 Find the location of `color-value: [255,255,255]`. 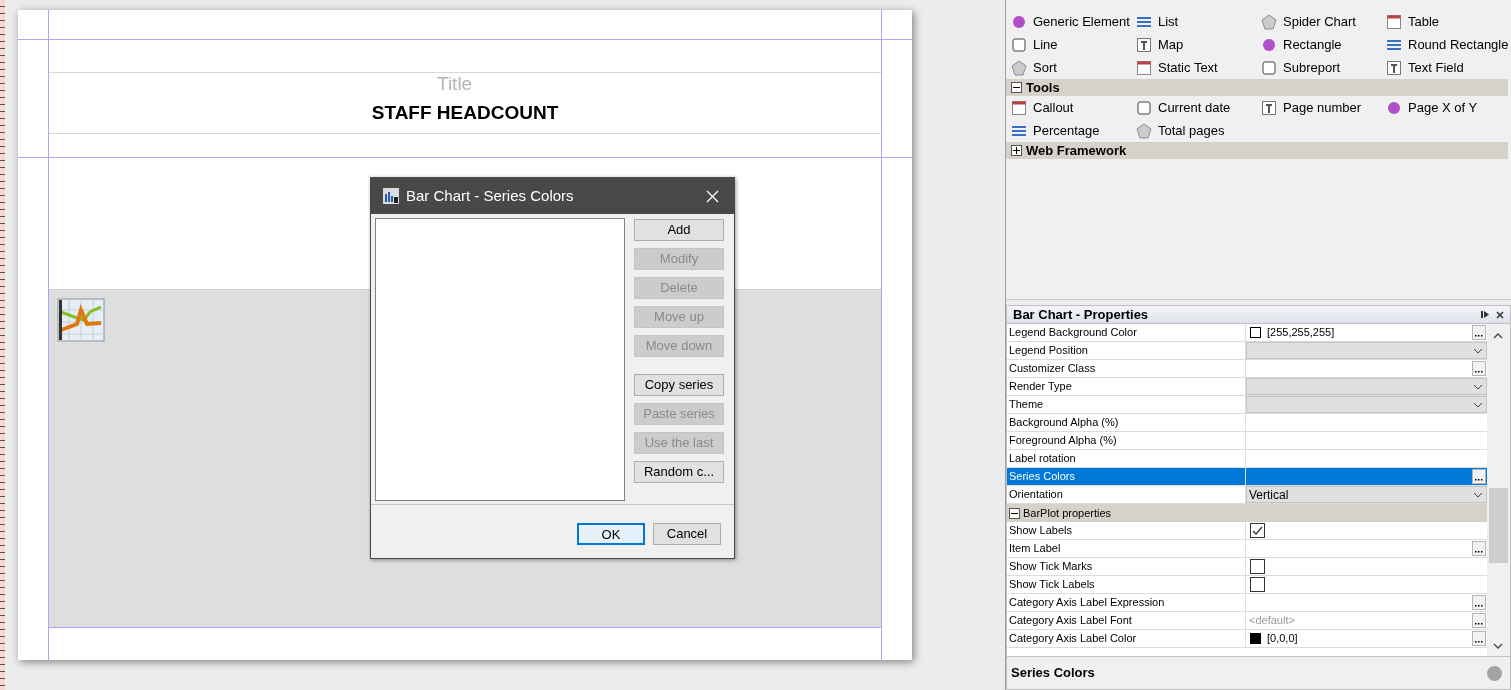

color-value: [255,255,255] is located at coordinates (1301, 333).